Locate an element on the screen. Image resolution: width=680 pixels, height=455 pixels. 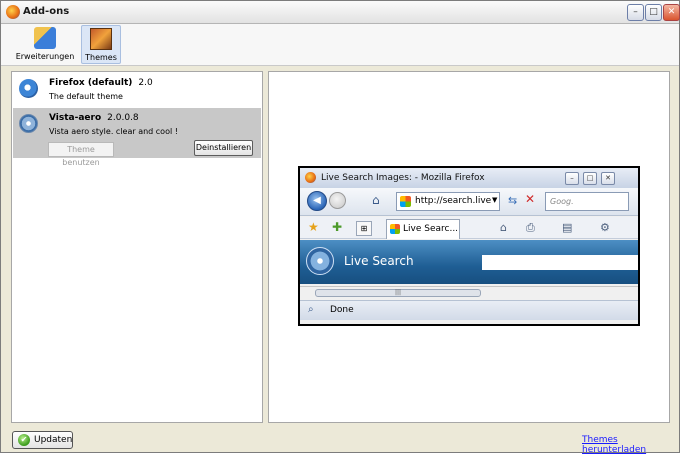
preview-scrollbar: ||| is located at coordinates (469, 292).